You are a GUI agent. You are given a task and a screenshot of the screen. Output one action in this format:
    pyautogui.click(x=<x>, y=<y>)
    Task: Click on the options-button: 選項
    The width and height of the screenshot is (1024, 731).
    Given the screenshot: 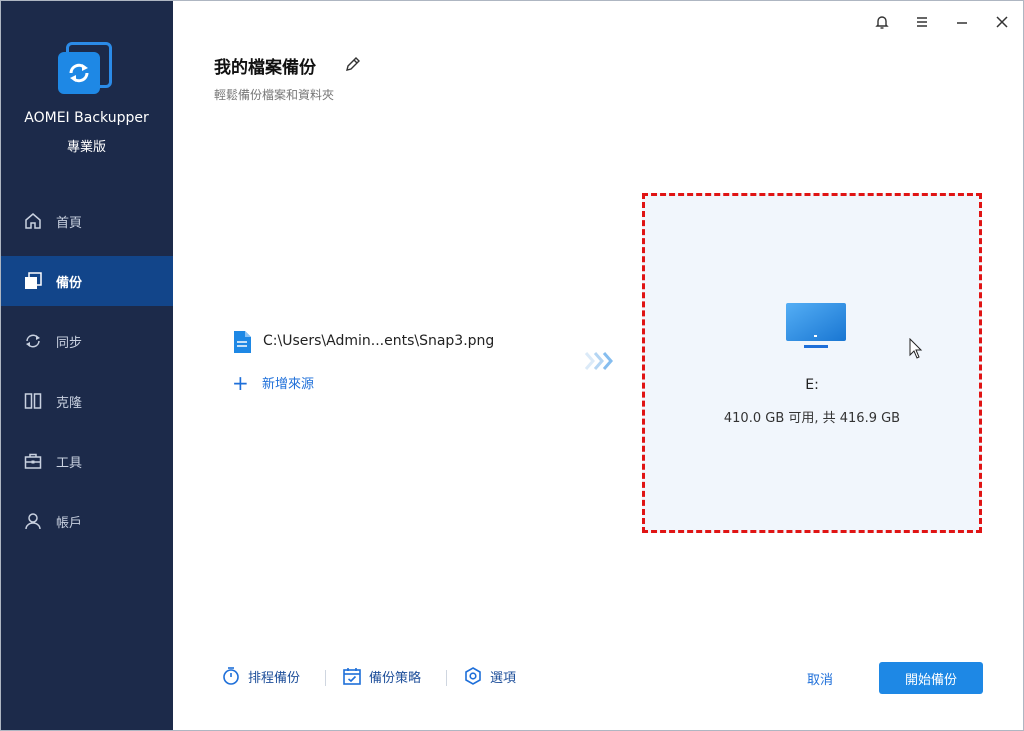 What is the action you would take?
    pyautogui.click(x=489, y=676)
    